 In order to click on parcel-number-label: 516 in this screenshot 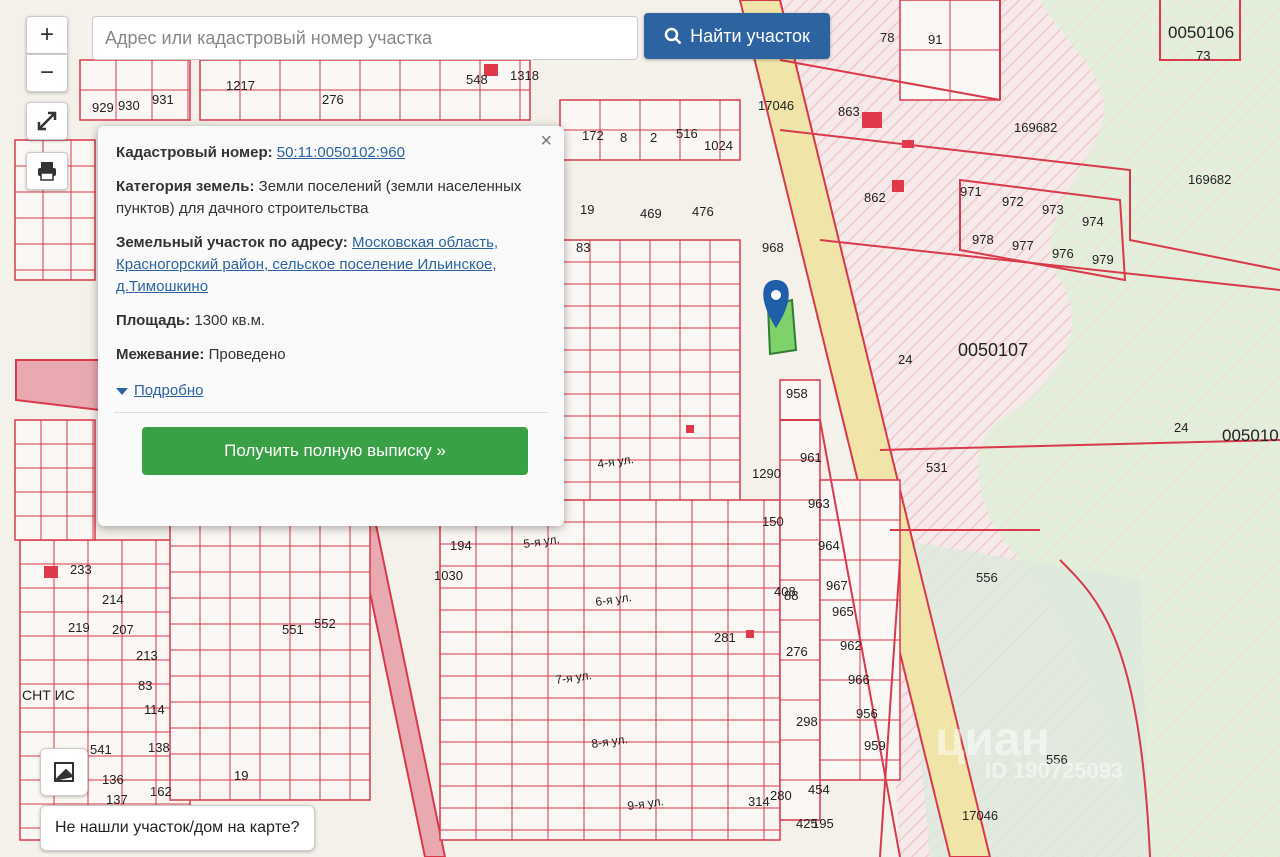, I will do `click(687, 133)`.